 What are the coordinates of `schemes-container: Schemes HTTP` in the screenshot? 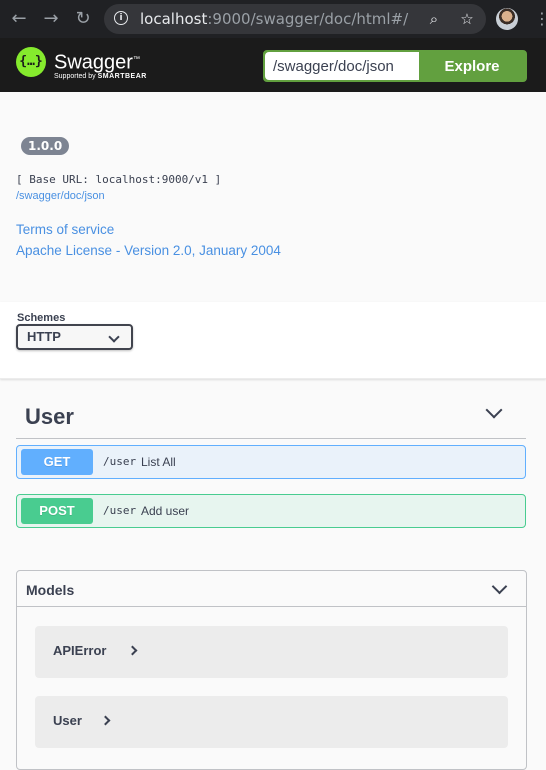 It's located at (273, 340).